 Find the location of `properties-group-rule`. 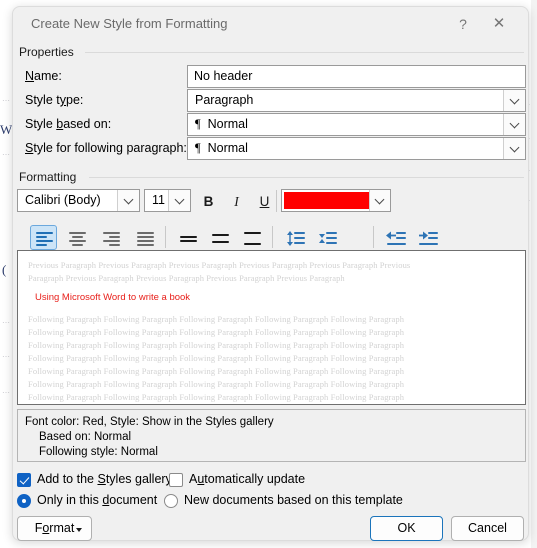

properties-group-rule is located at coordinates (304, 52).